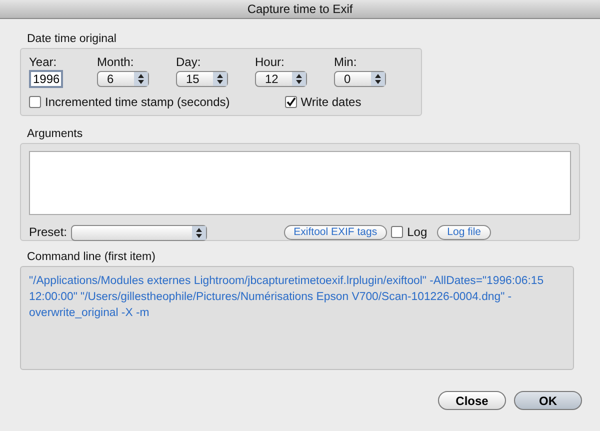 The width and height of the screenshot is (600, 431). What do you see at coordinates (548, 400) in the screenshot?
I see `dialog-button: OK` at bounding box center [548, 400].